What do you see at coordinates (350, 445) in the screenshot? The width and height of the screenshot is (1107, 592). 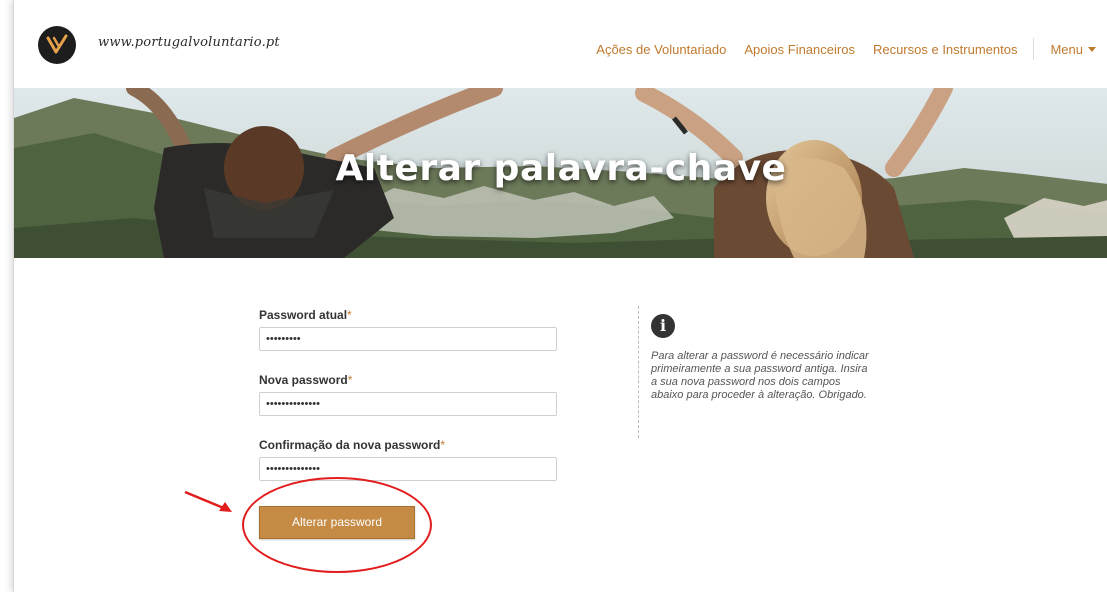 I see `confirm-password-label-text: Confirmação da nova password` at bounding box center [350, 445].